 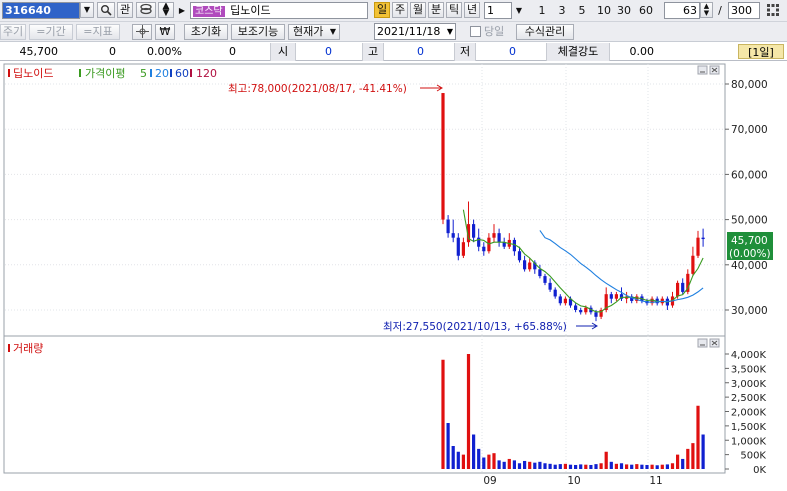 I want to click on count-stepper: ▲ ▼, so click(x=706, y=10).